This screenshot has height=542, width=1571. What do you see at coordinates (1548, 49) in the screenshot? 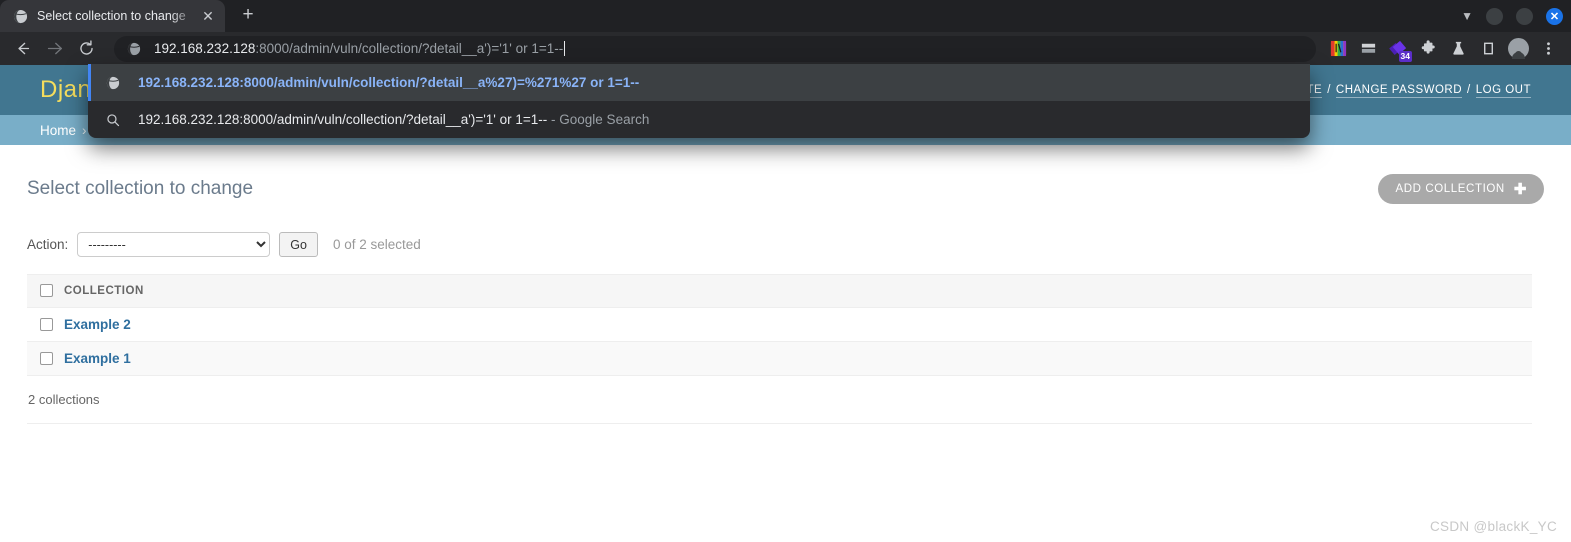
I see `three-dot-menu-icon` at bounding box center [1548, 49].